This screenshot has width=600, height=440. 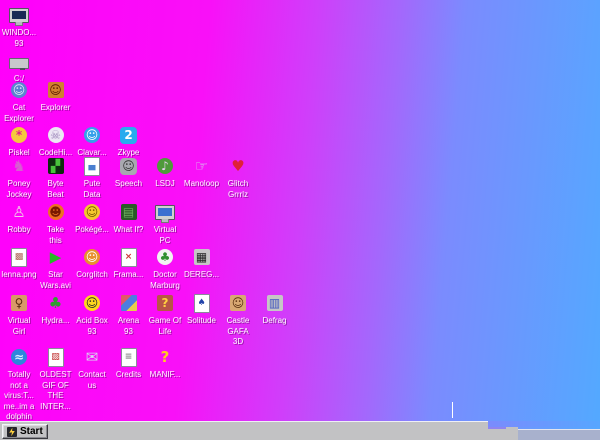 I want to click on dolphin-icon: ≈, so click(x=19, y=357).